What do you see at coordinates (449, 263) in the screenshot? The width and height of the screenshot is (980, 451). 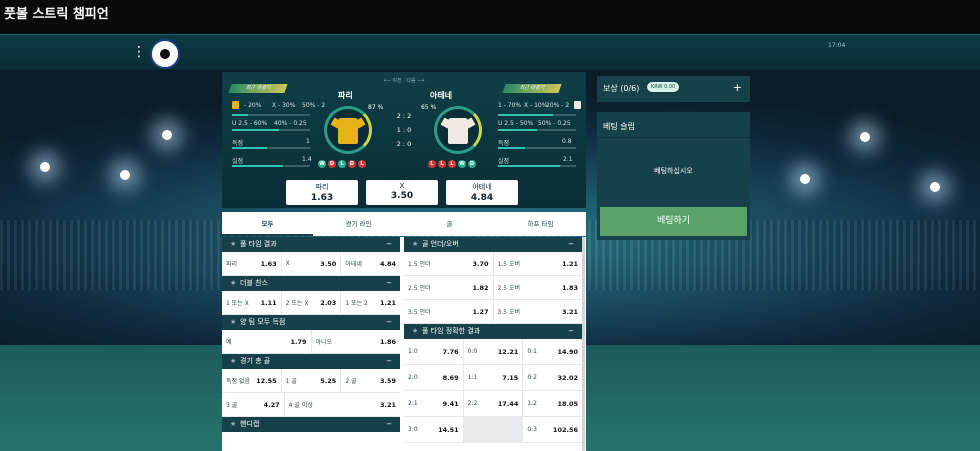 I see `odds-selection: 1.5 언더 3.70` at bounding box center [449, 263].